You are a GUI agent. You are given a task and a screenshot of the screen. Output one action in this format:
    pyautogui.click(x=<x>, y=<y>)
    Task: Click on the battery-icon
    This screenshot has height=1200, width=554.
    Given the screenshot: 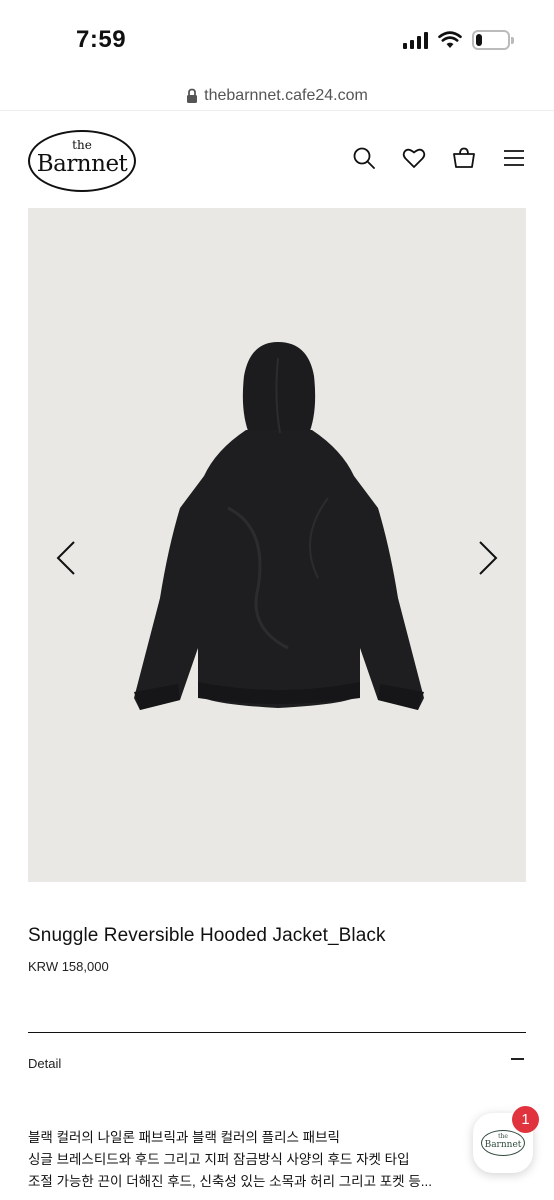 What is the action you would take?
    pyautogui.click(x=493, y=40)
    